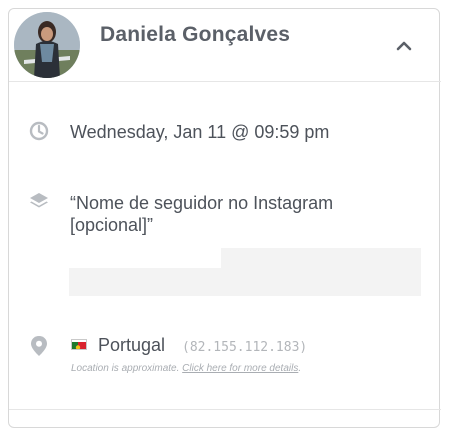 Image resolution: width=452 pixels, height=428 pixels. I want to click on location-note-period: ., so click(300, 368).